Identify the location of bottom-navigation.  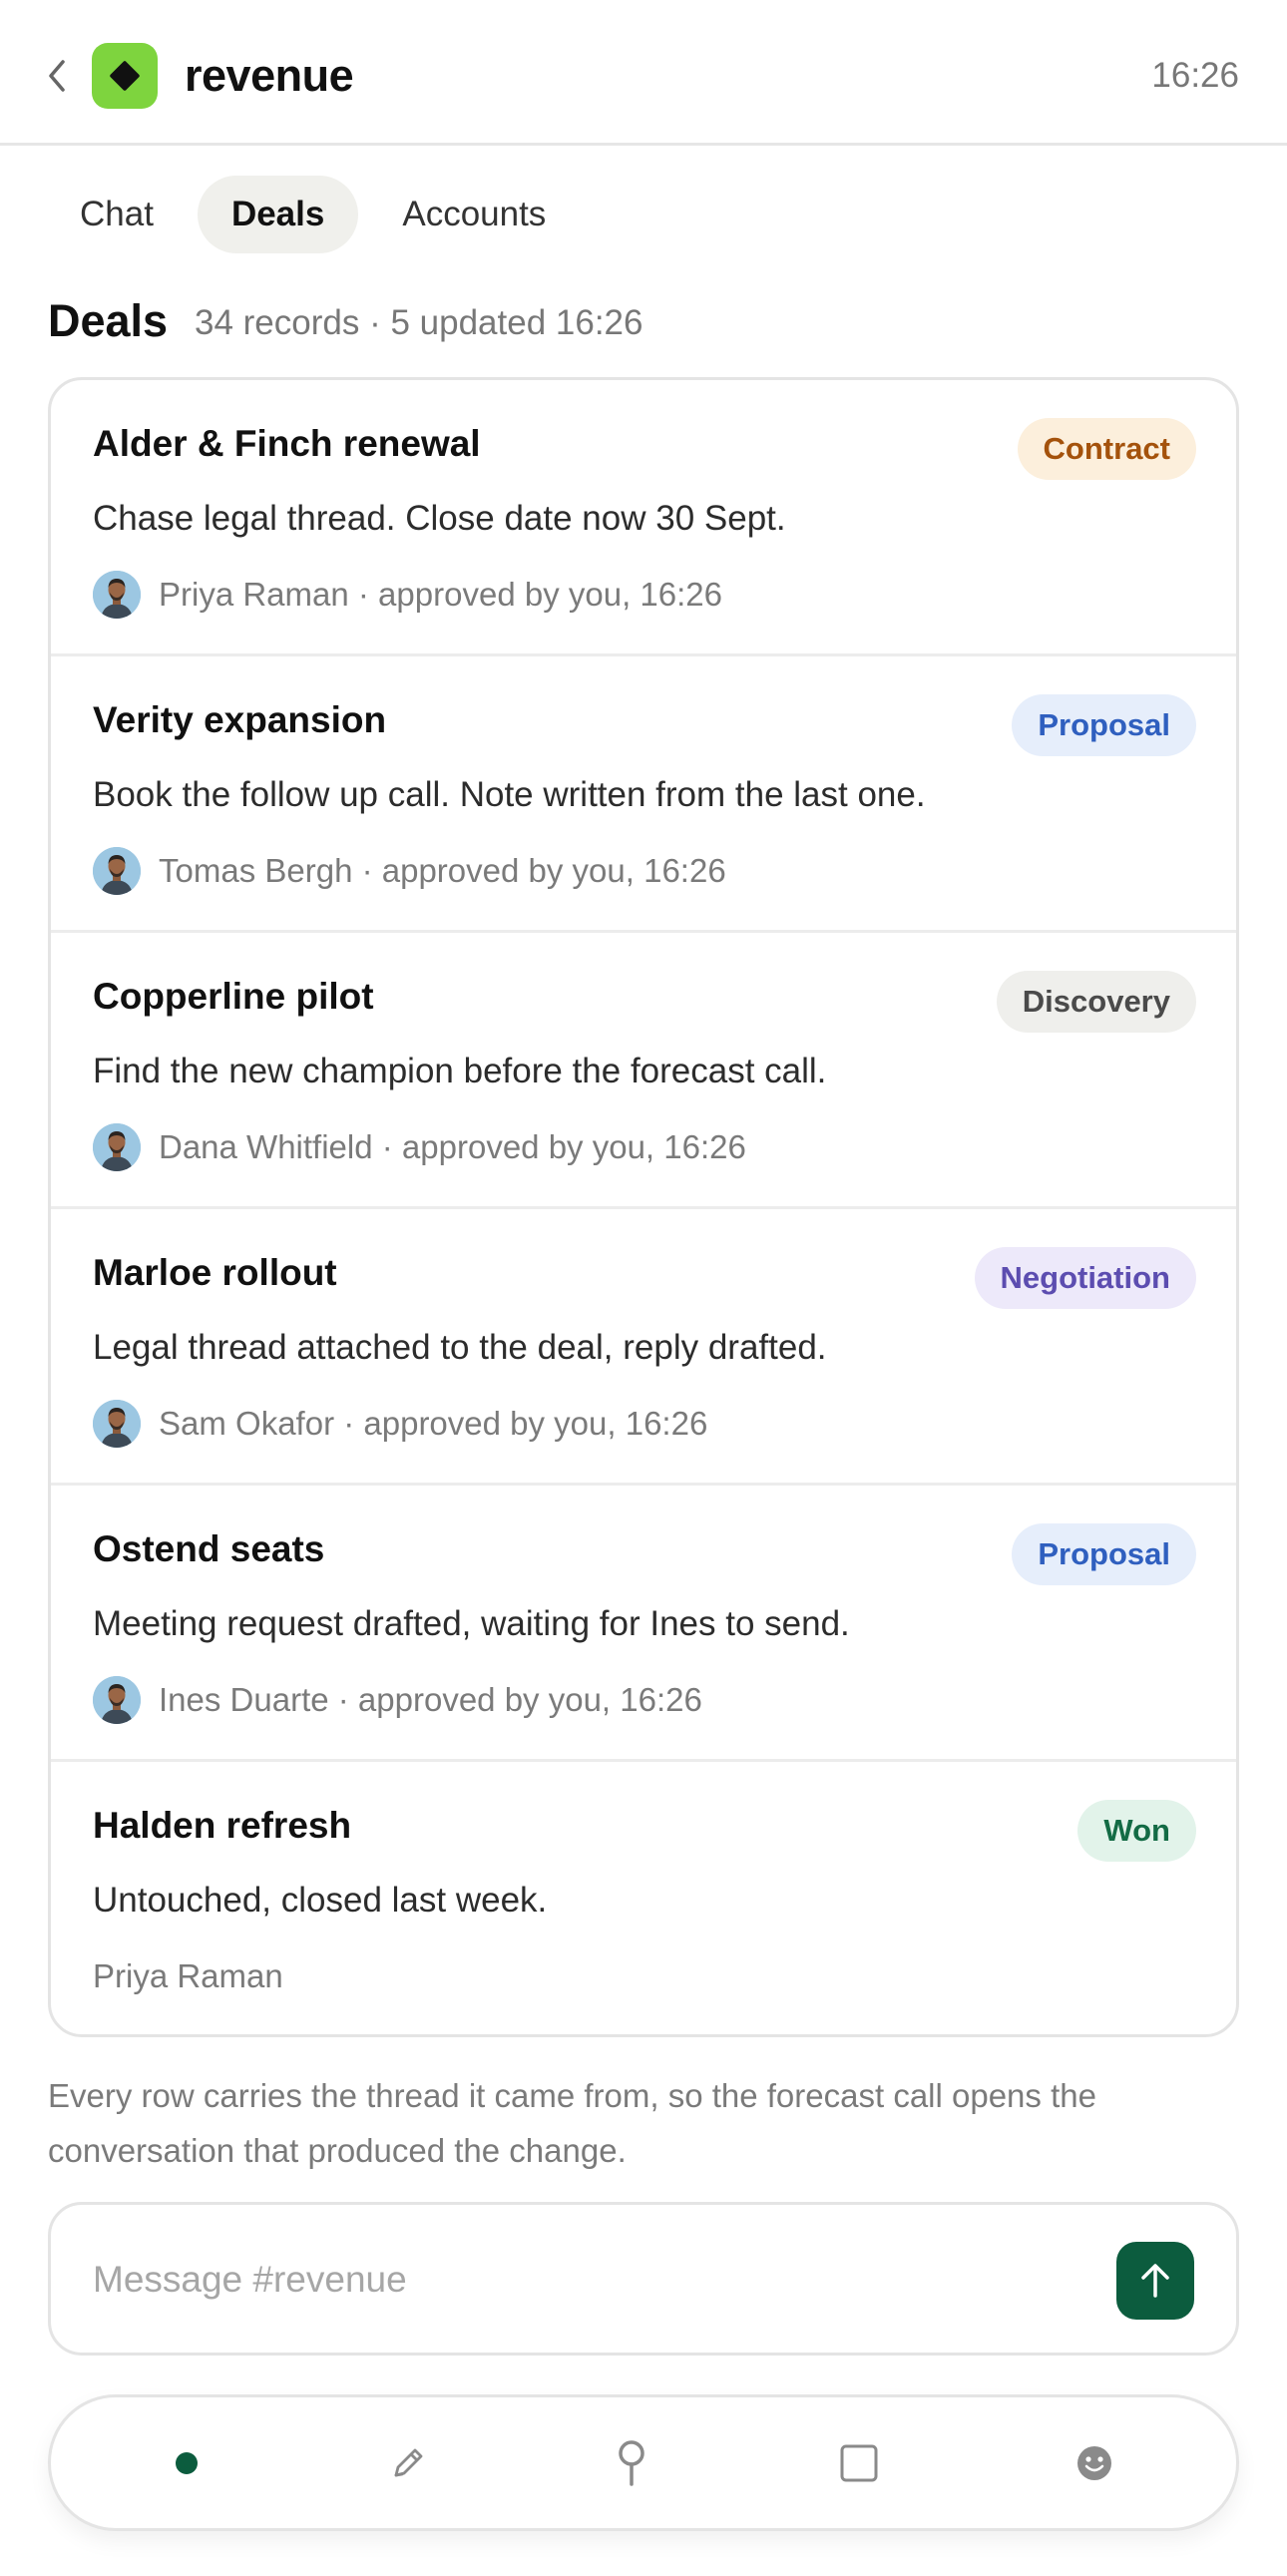
(643, 2462).